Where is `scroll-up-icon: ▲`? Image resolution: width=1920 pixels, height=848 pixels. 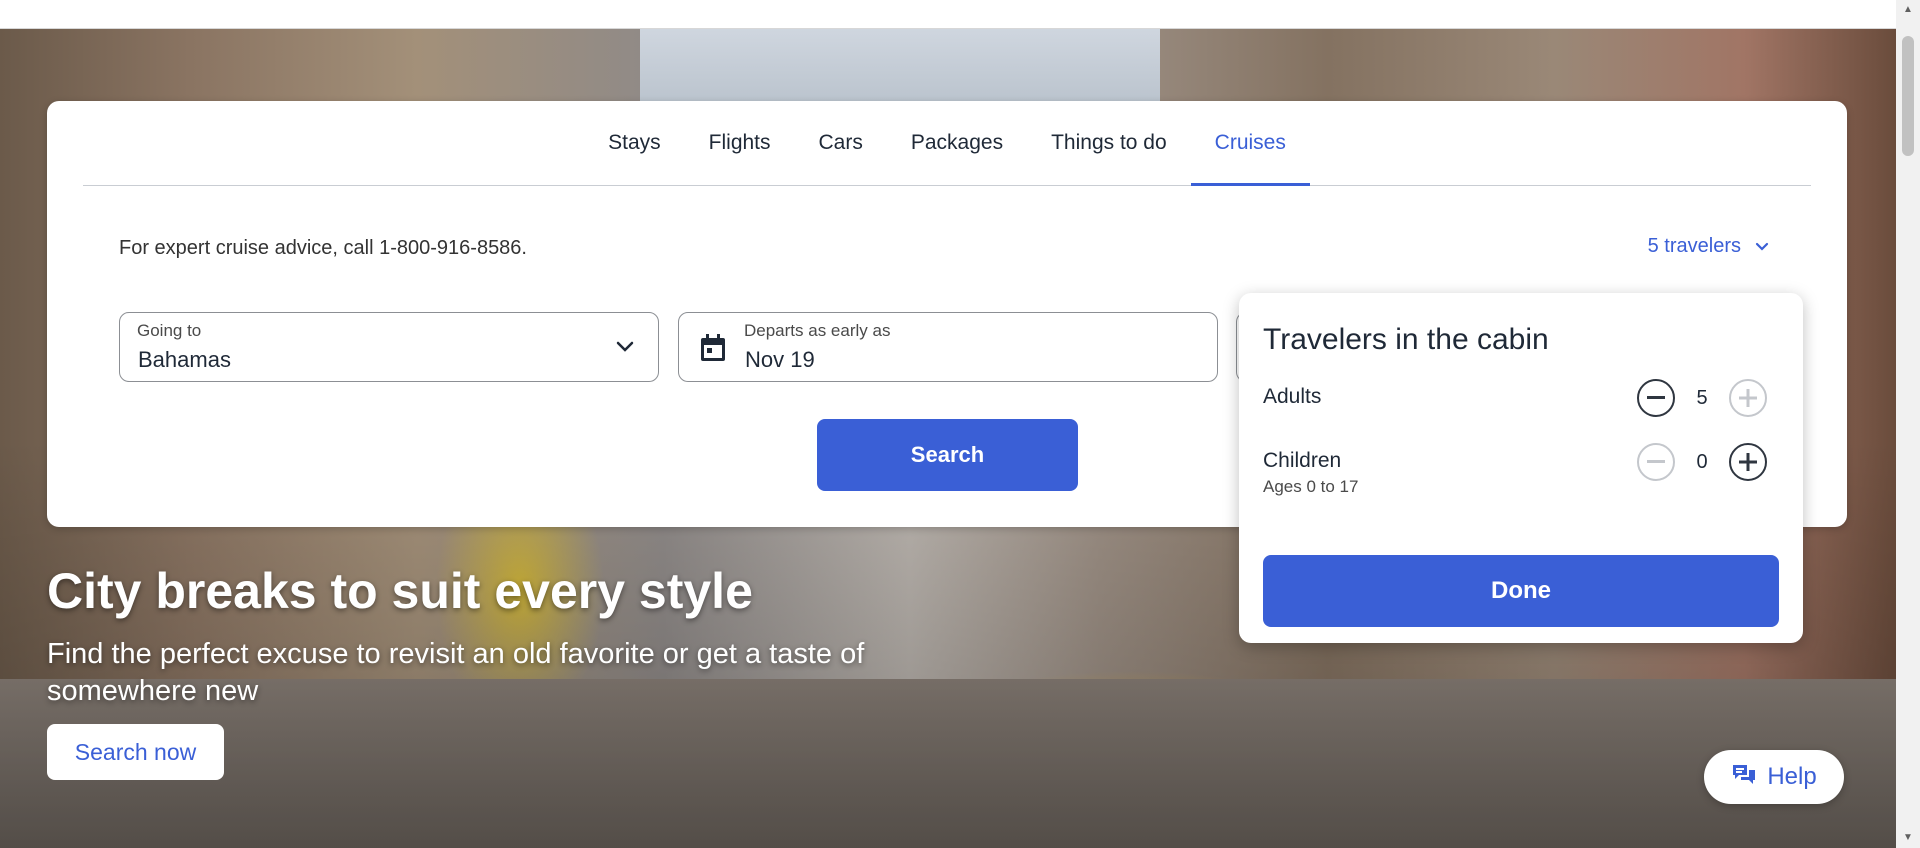 scroll-up-icon: ▲ is located at coordinates (1908, 10).